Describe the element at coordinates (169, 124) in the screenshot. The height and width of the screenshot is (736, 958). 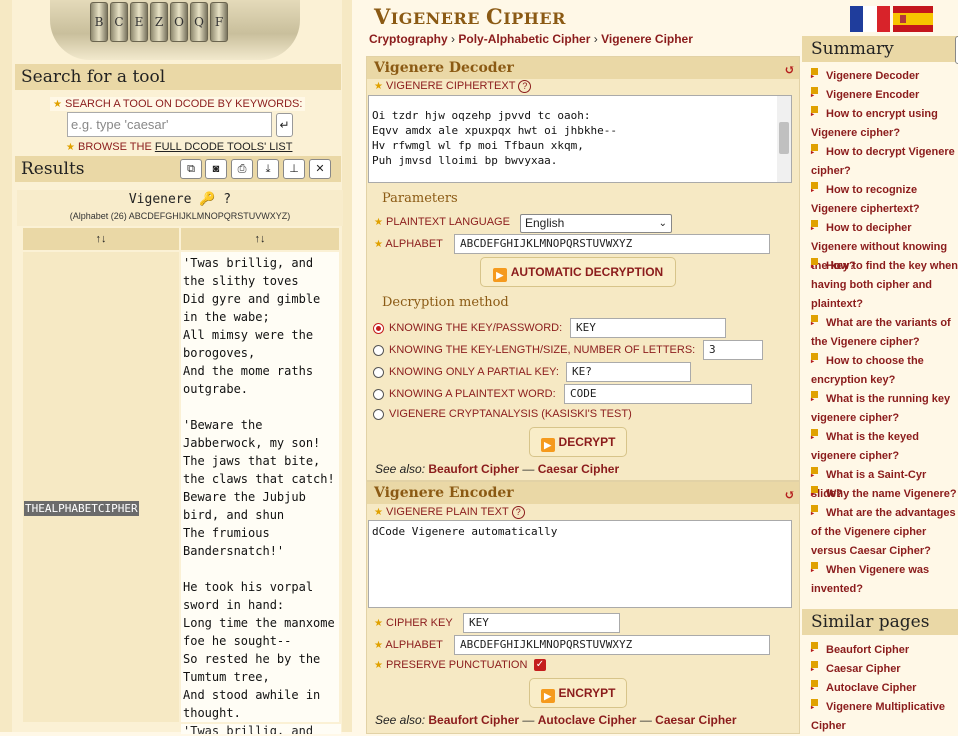
I see `search-input: e.g. type 'caesar'` at that location.